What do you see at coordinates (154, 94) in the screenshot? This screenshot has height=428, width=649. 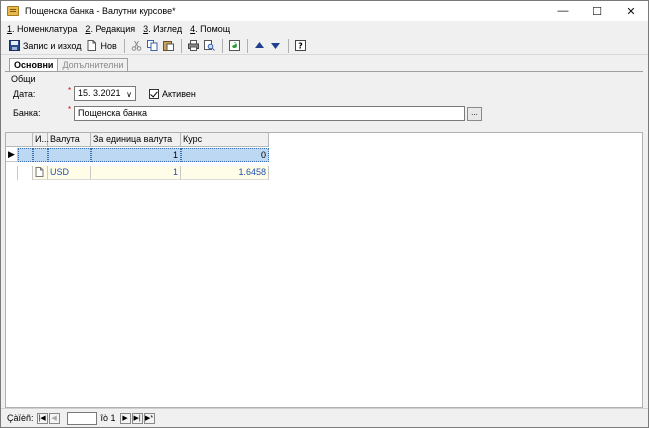 I see `active-checkbox` at bounding box center [154, 94].